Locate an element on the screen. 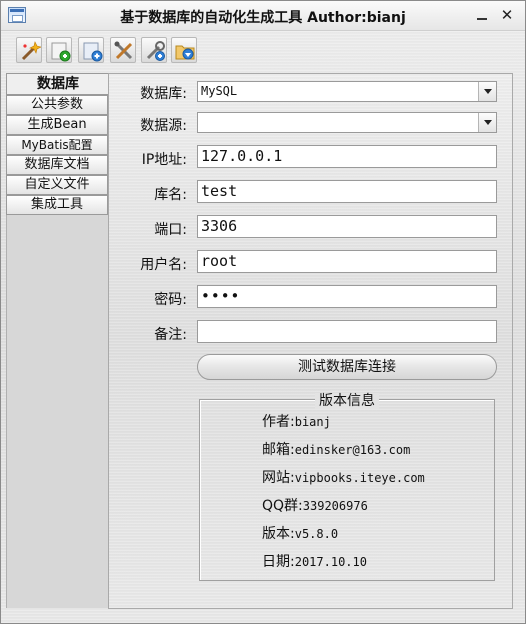 The height and width of the screenshot is (624, 526). site-label: 网站: is located at coordinates (278, 478).